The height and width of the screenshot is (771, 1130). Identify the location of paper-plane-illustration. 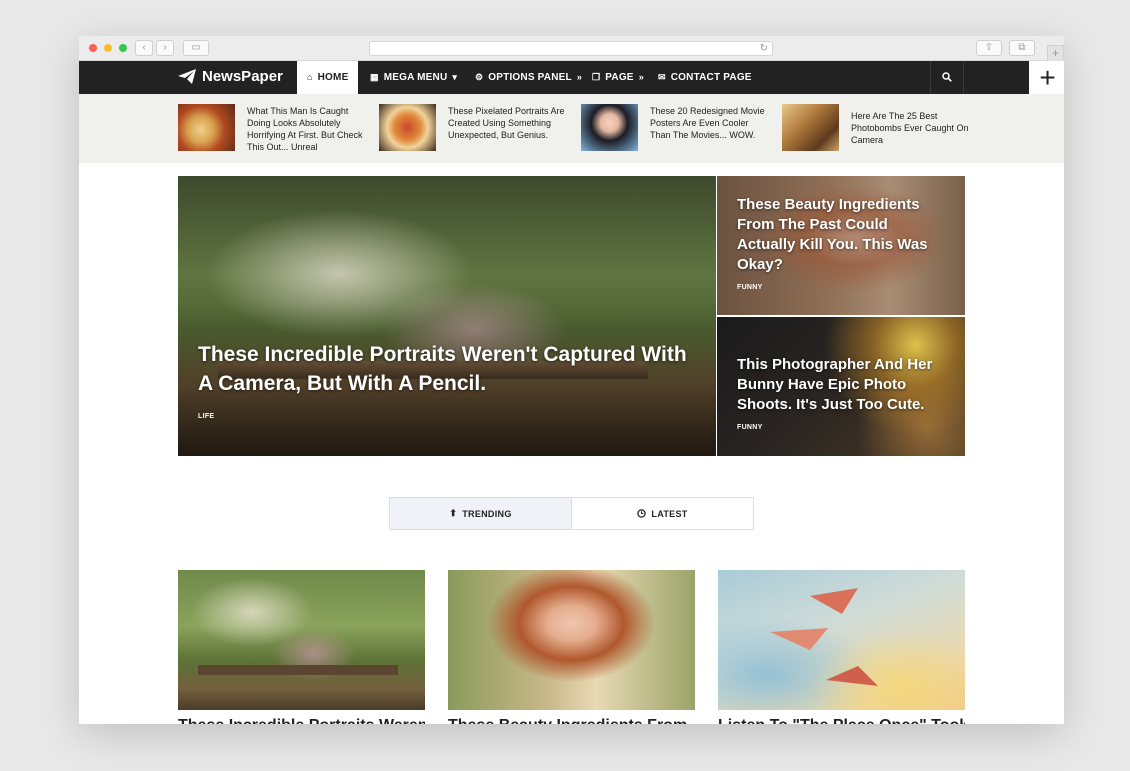
(824, 637).